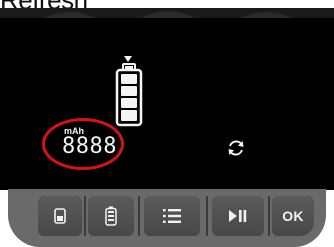 The width and height of the screenshot is (334, 247). What do you see at coordinates (83, 144) in the screenshot?
I see `readout-highlight-circle` at bounding box center [83, 144].